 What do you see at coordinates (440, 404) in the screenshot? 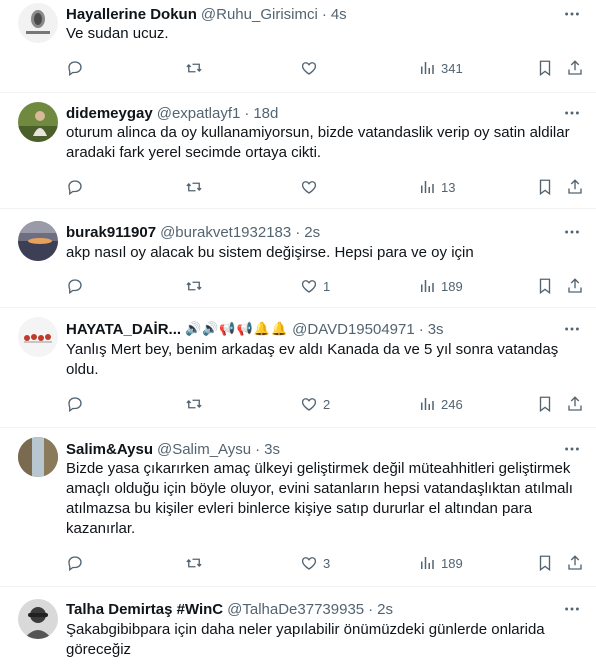
I see `views-button: 246` at bounding box center [440, 404].